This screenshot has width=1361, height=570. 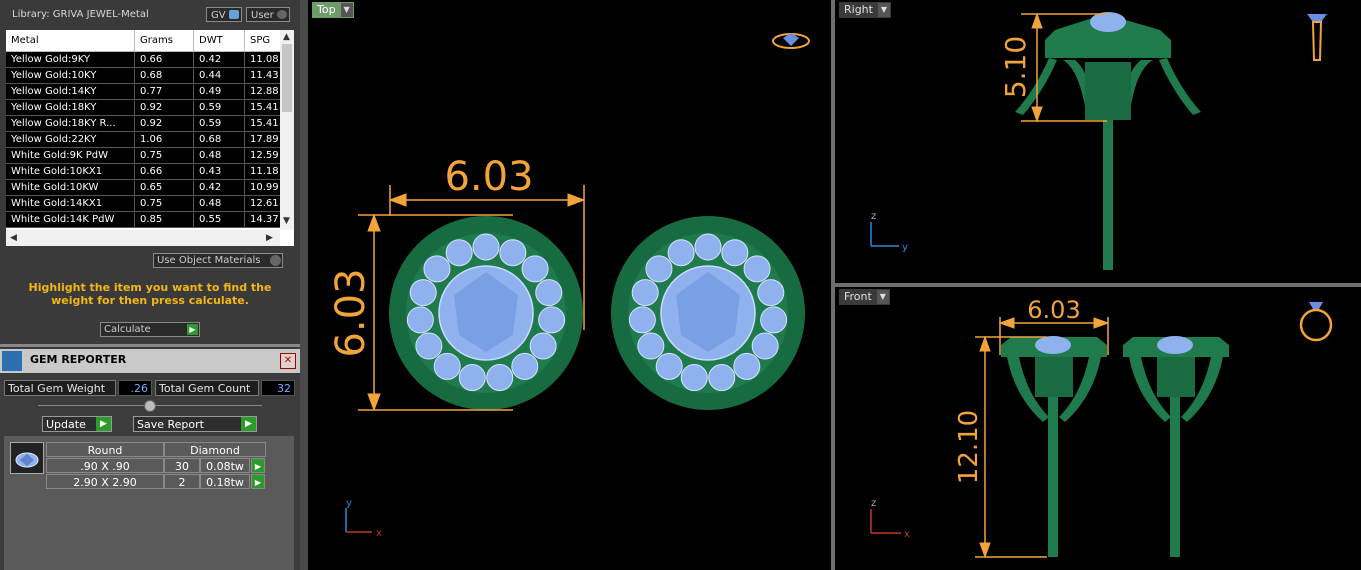 What do you see at coordinates (288, 361) in the screenshot?
I see `close-icon: ✕` at bounding box center [288, 361].